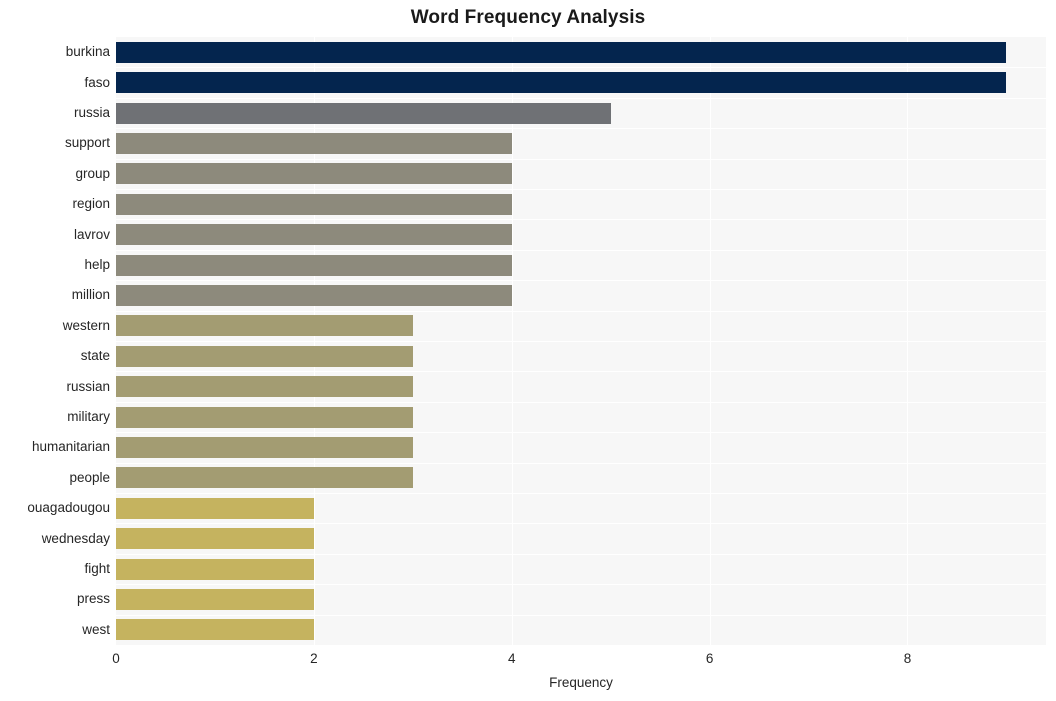 The width and height of the screenshot is (1056, 701). What do you see at coordinates (96, 629) in the screenshot?
I see `y-tick-label-west: west` at bounding box center [96, 629].